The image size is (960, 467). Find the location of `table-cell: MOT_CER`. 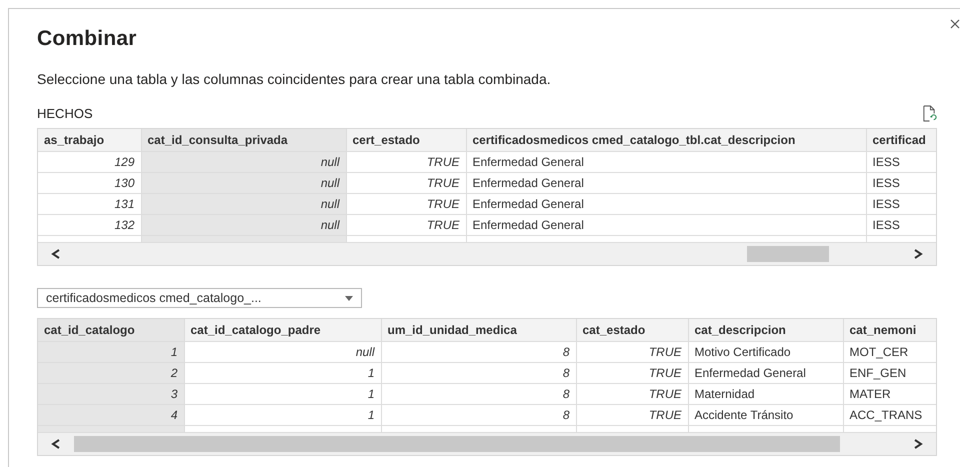

table-cell: MOT_CER is located at coordinates (889, 352).